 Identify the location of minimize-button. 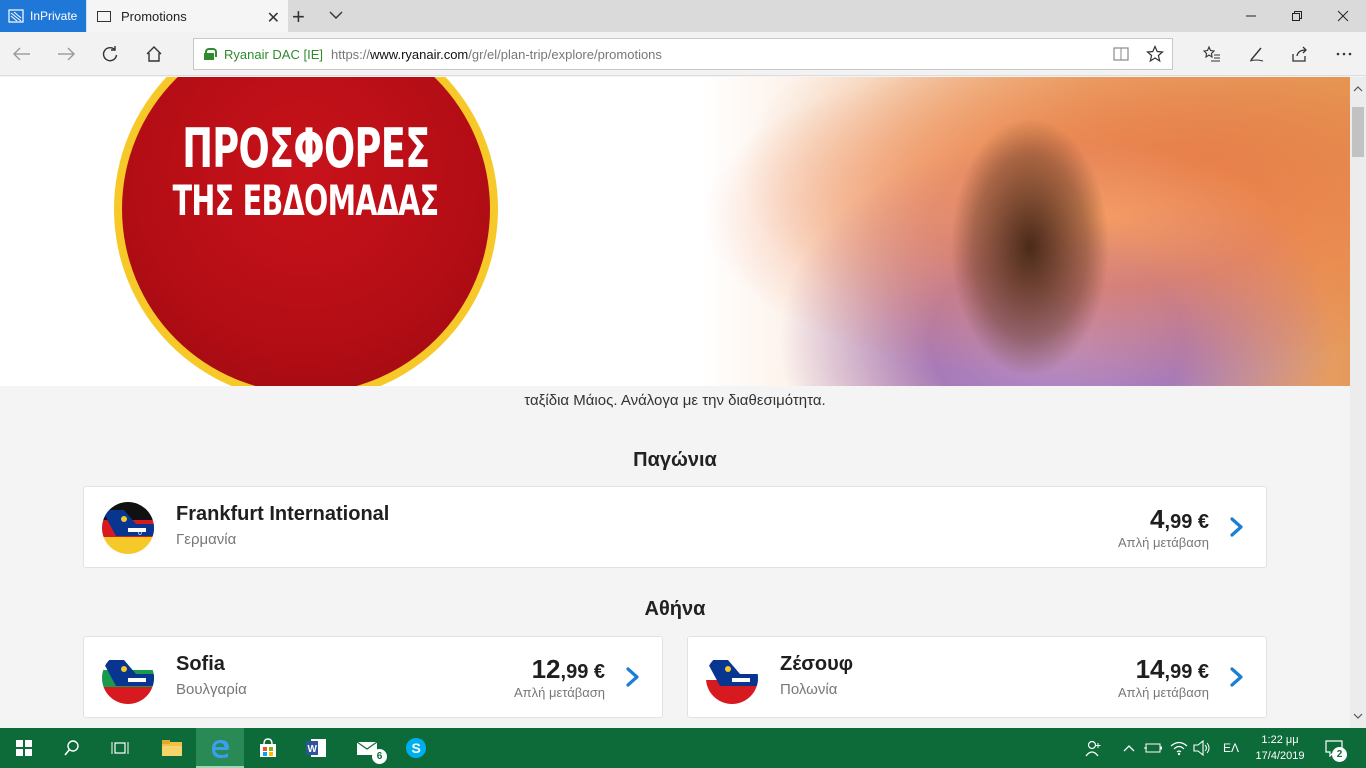
(1251, 16).